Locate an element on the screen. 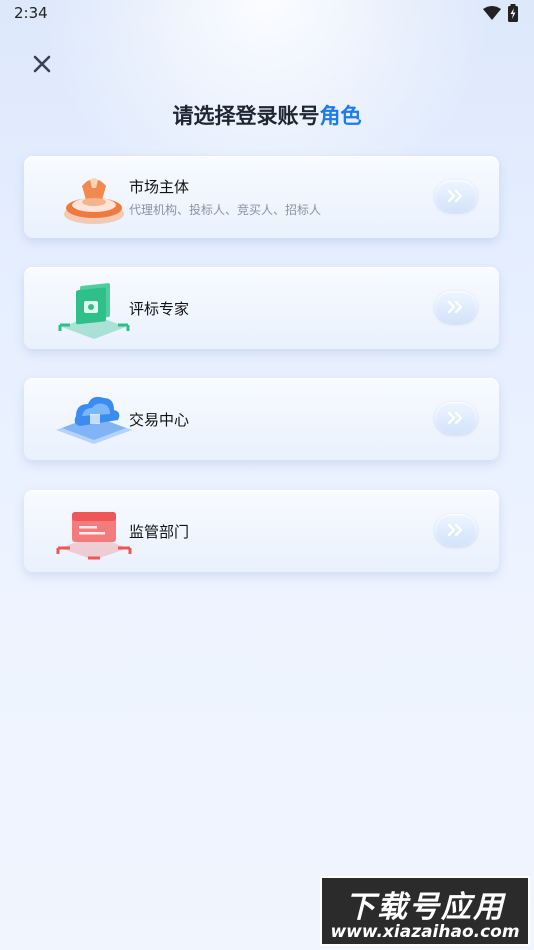  bid-expert-icon is located at coordinates (94, 311).